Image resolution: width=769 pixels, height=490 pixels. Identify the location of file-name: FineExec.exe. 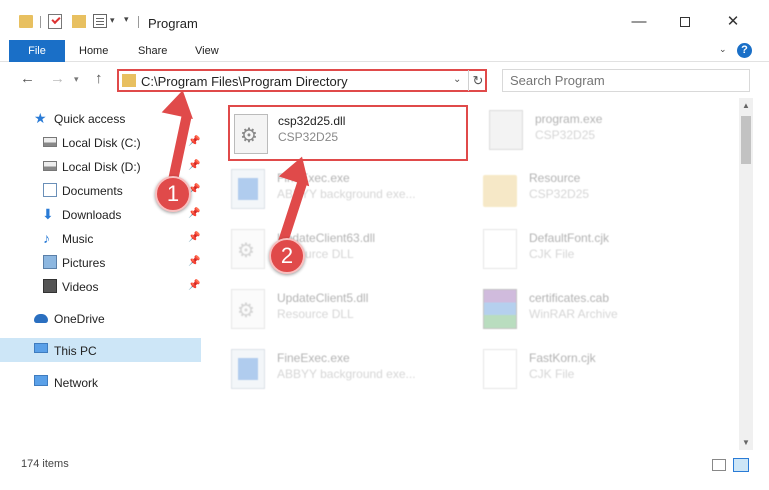
(313, 358).